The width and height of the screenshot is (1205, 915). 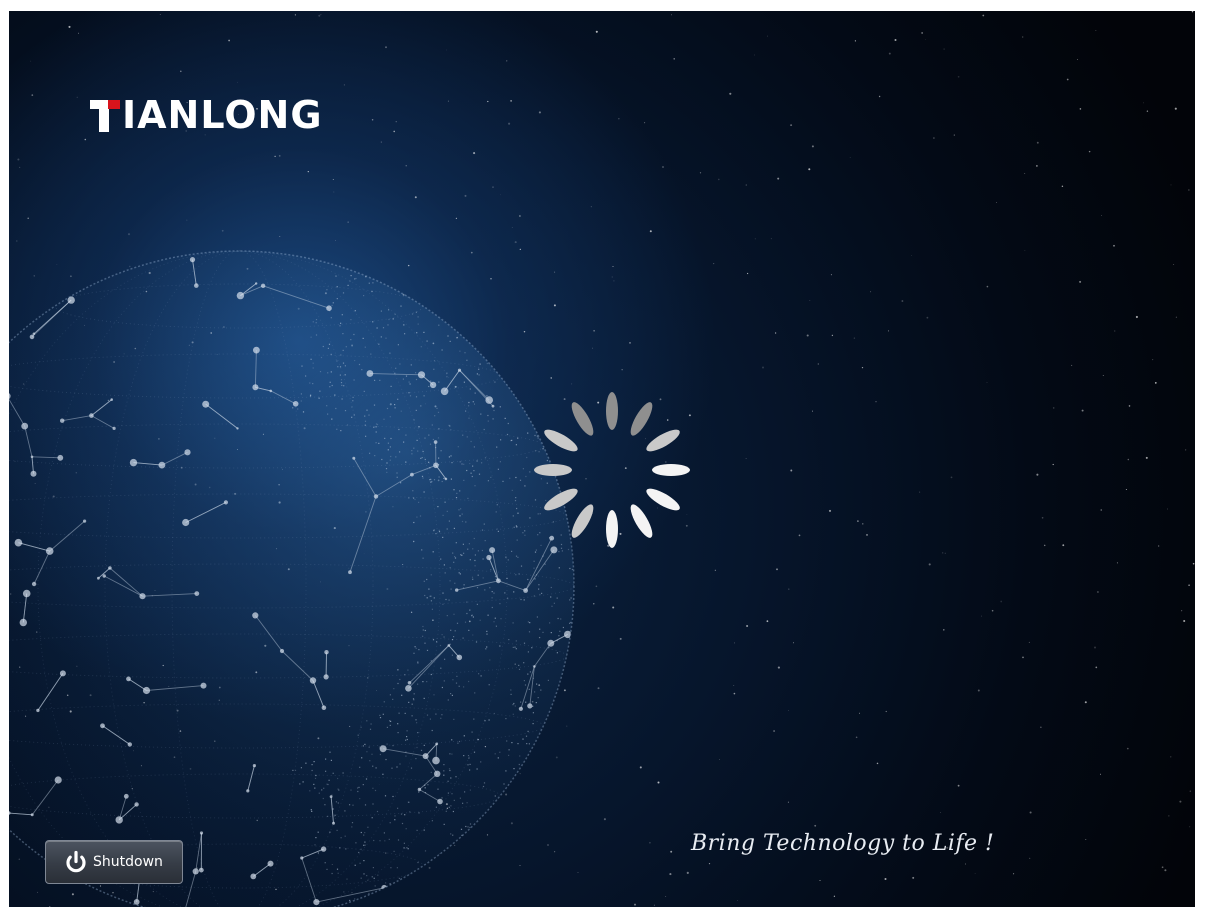 I want to click on tianlong-logo: IANLONG, so click(x=206, y=115).